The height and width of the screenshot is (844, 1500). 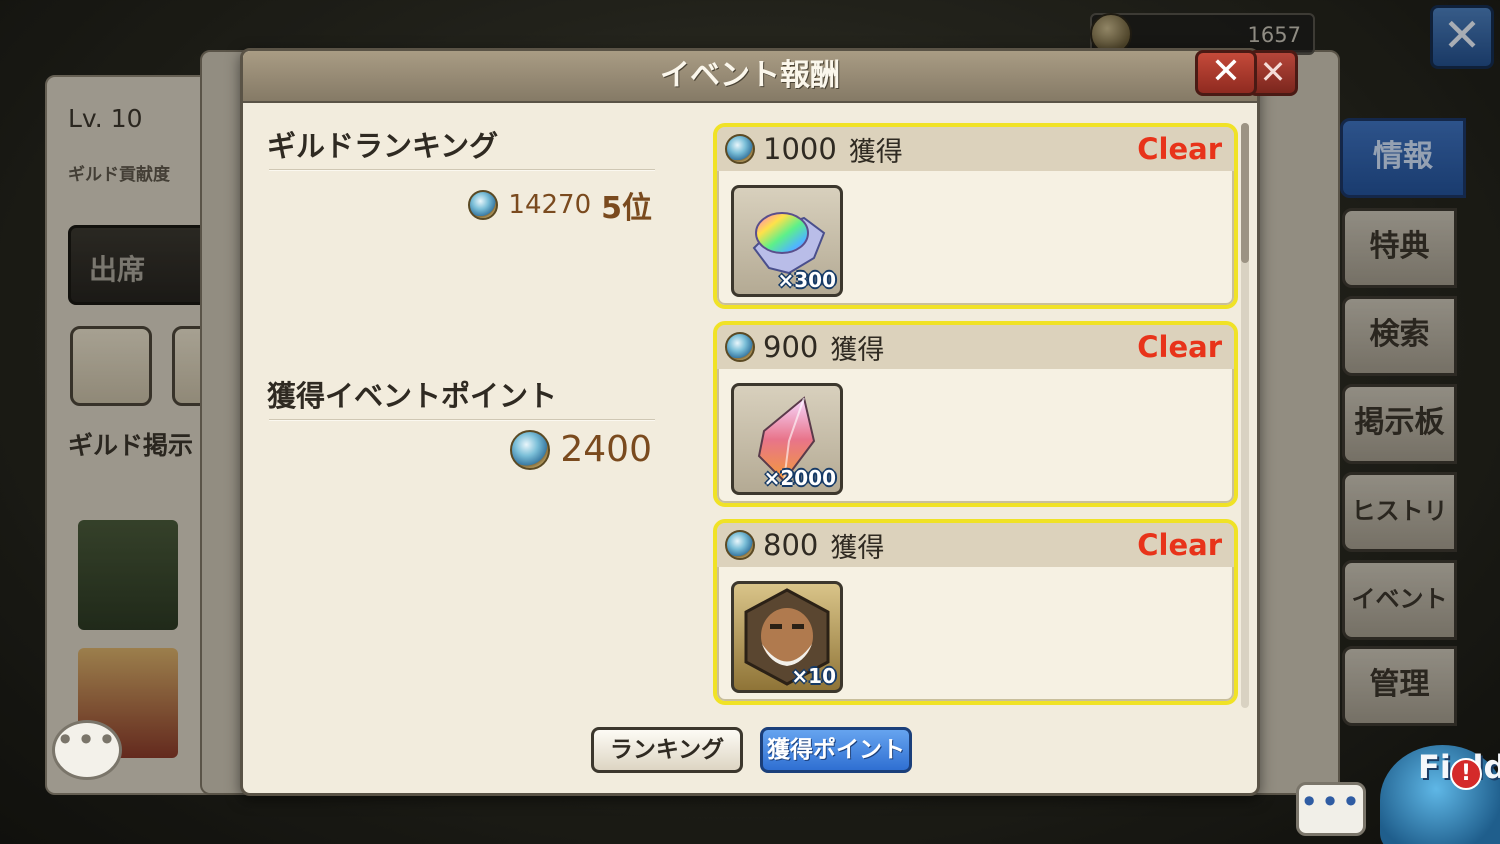 I want to click on ranking-button: ランキング, so click(x=667, y=750).